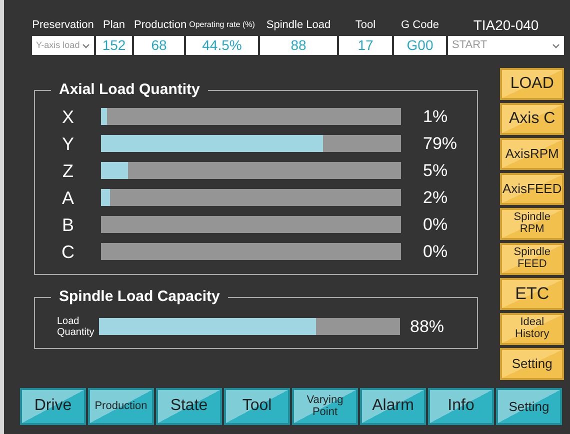 This screenshot has height=434, width=570. What do you see at coordinates (532, 224) in the screenshot?
I see `side-button: Spindle RPM` at bounding box center [532, 224].